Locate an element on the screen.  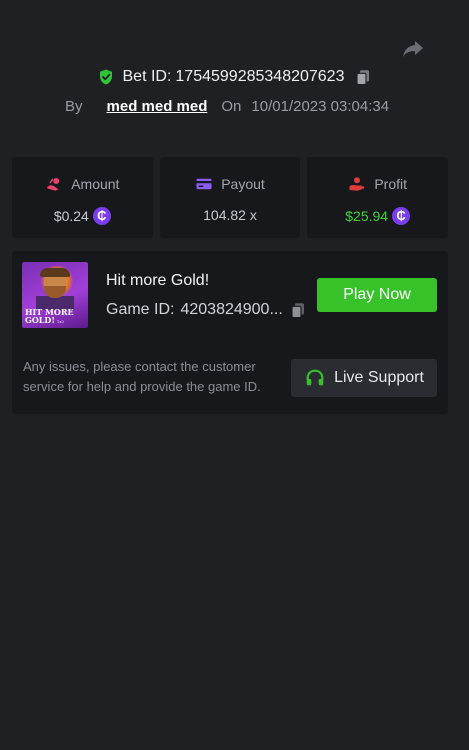
game-name: Hit more Gold! is located at coordinates (157, 281).